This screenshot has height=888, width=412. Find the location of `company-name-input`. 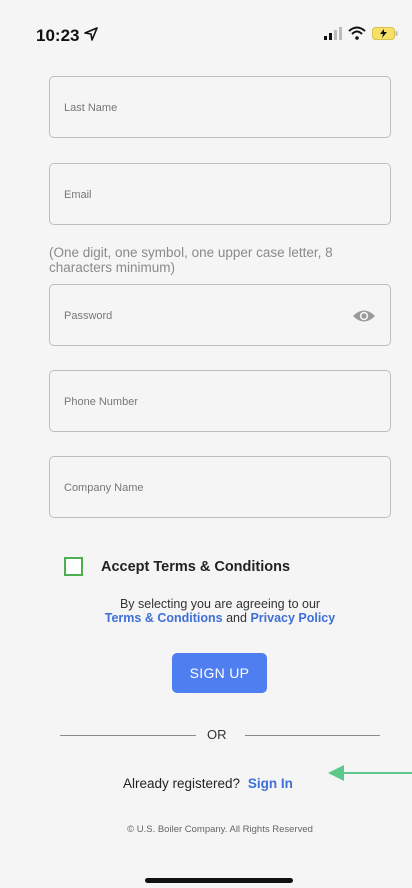

company-name-input is located at coordinates (204, 488).